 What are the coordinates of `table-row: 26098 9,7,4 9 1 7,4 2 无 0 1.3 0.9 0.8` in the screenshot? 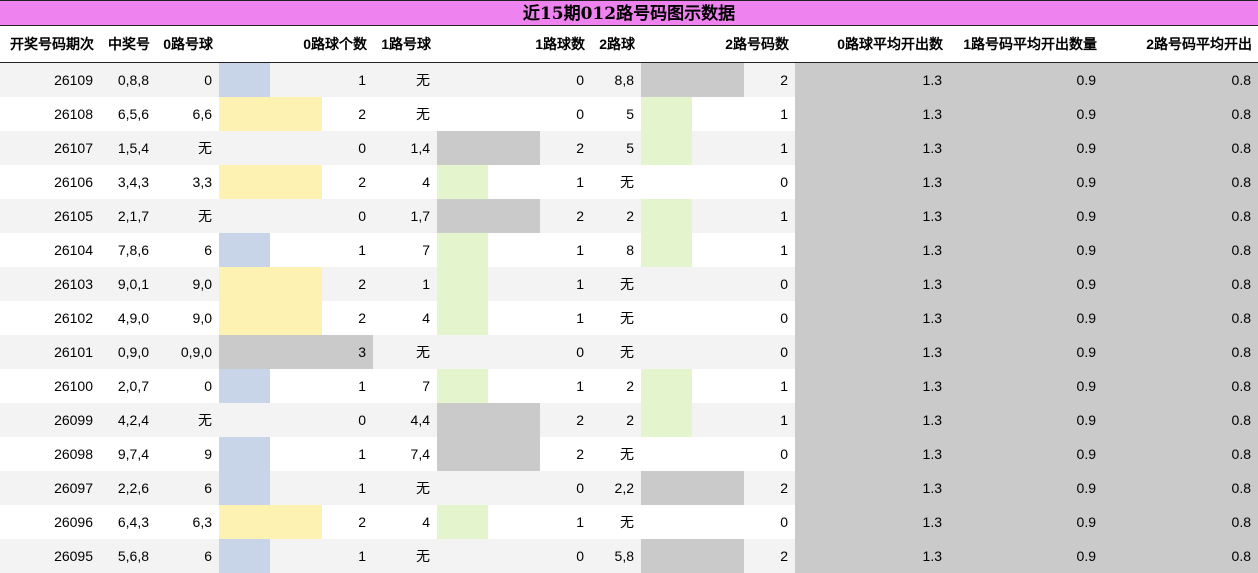 It's located at (629, 454).